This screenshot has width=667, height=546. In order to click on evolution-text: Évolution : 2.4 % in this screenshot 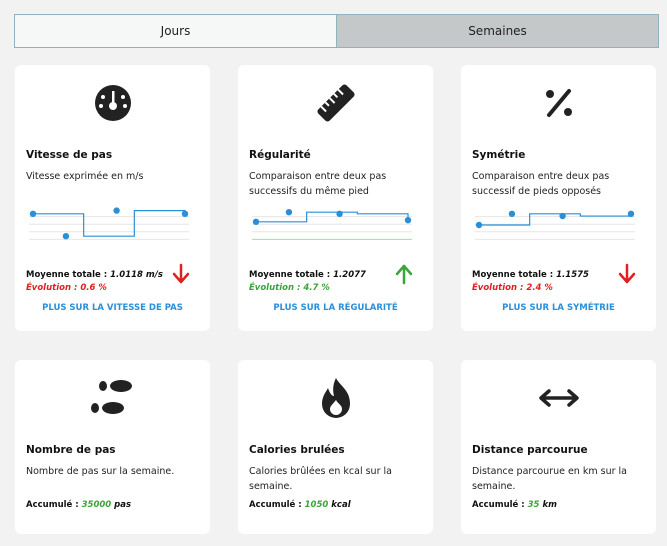, I will do `click(512, 288)`.